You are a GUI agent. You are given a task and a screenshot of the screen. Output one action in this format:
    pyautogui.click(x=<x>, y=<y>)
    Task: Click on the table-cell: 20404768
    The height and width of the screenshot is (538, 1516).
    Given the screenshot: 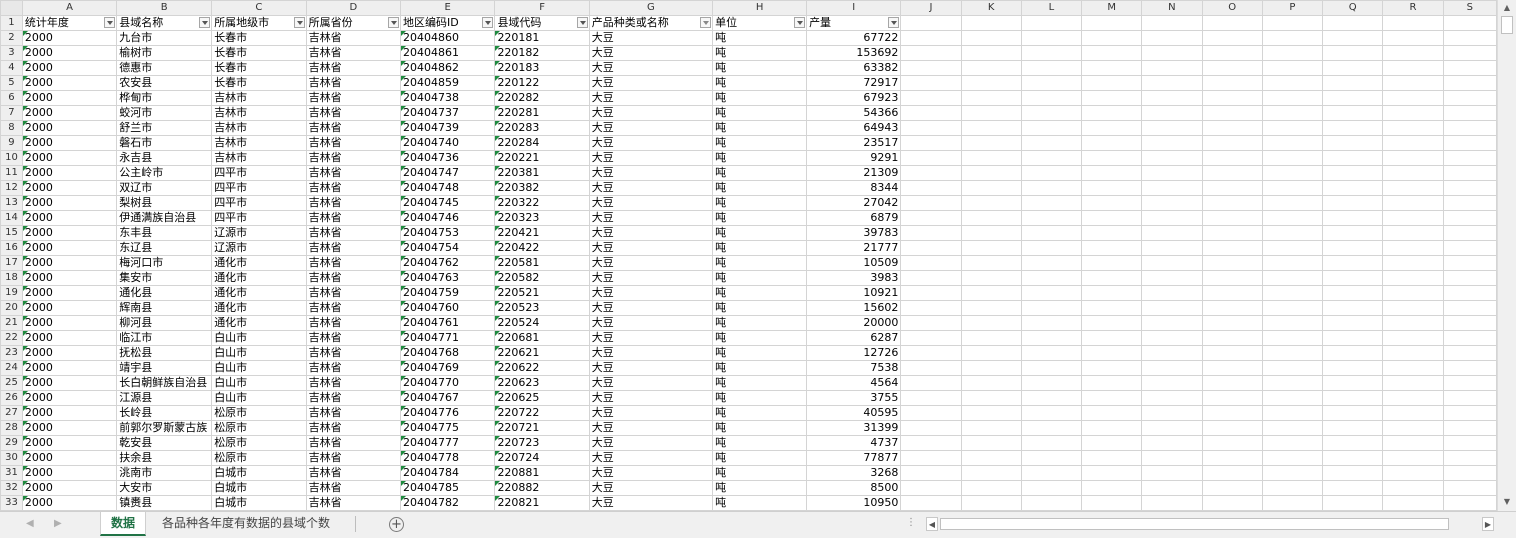 What is the action you would take?
    pyautogui.click(x=447, y=353)
    